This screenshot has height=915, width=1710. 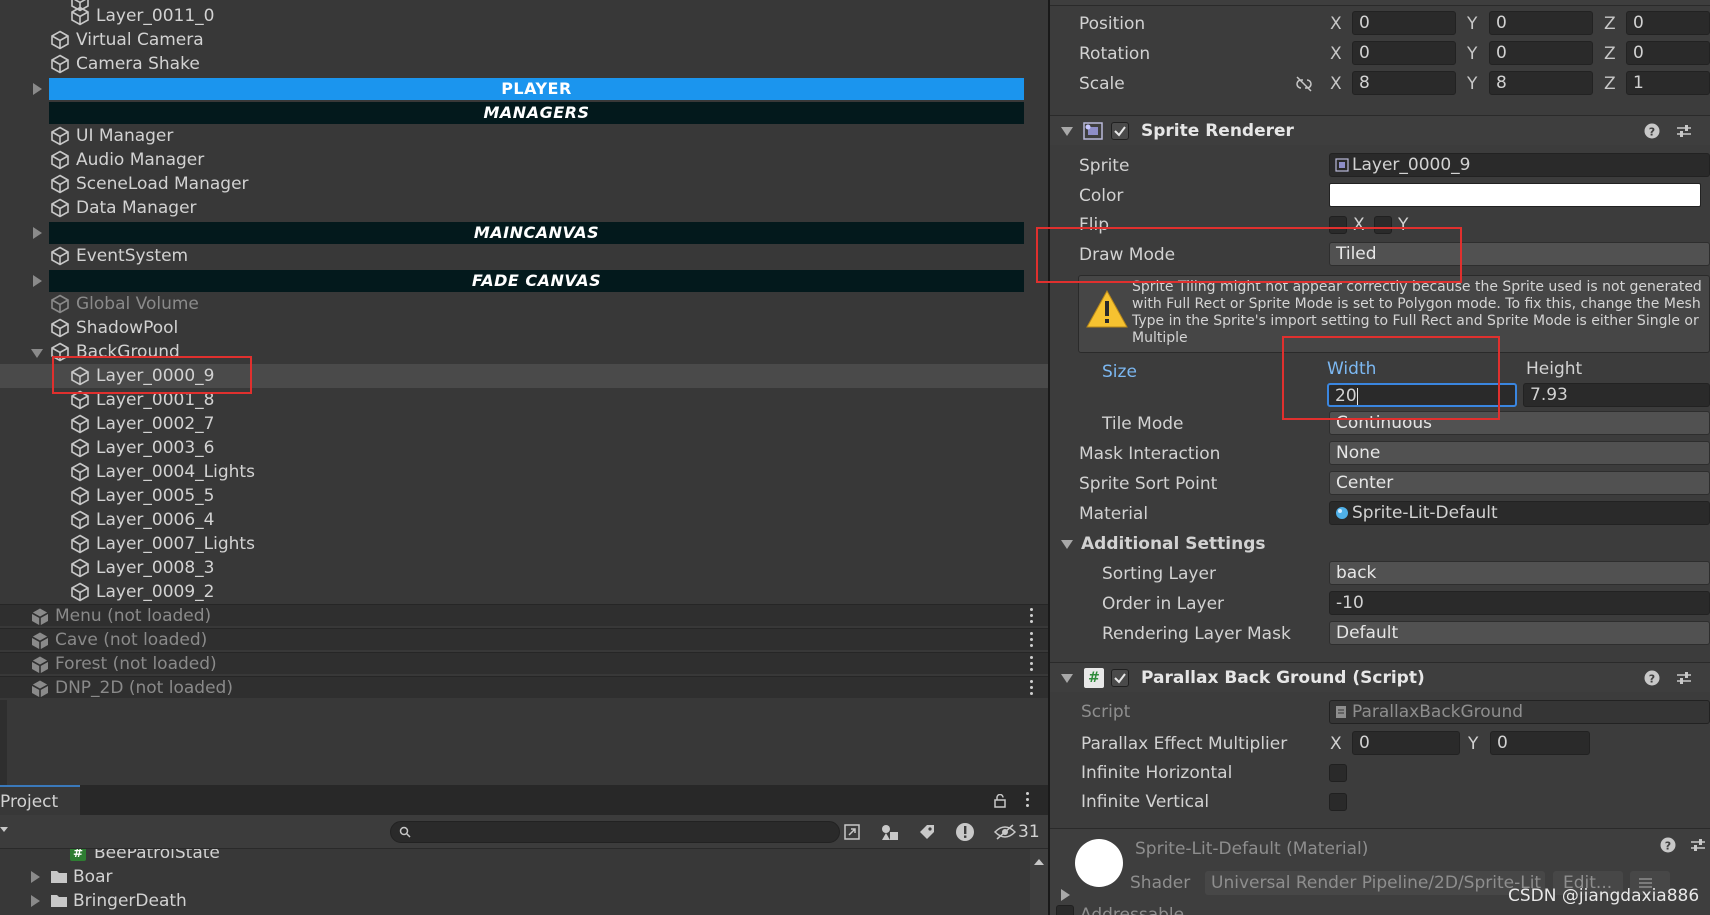 What do you see at coordinates (155, 592) in the screenshot?
I see `hierarchy-item: Layer_0009_2` at bounding box center [155, 592].